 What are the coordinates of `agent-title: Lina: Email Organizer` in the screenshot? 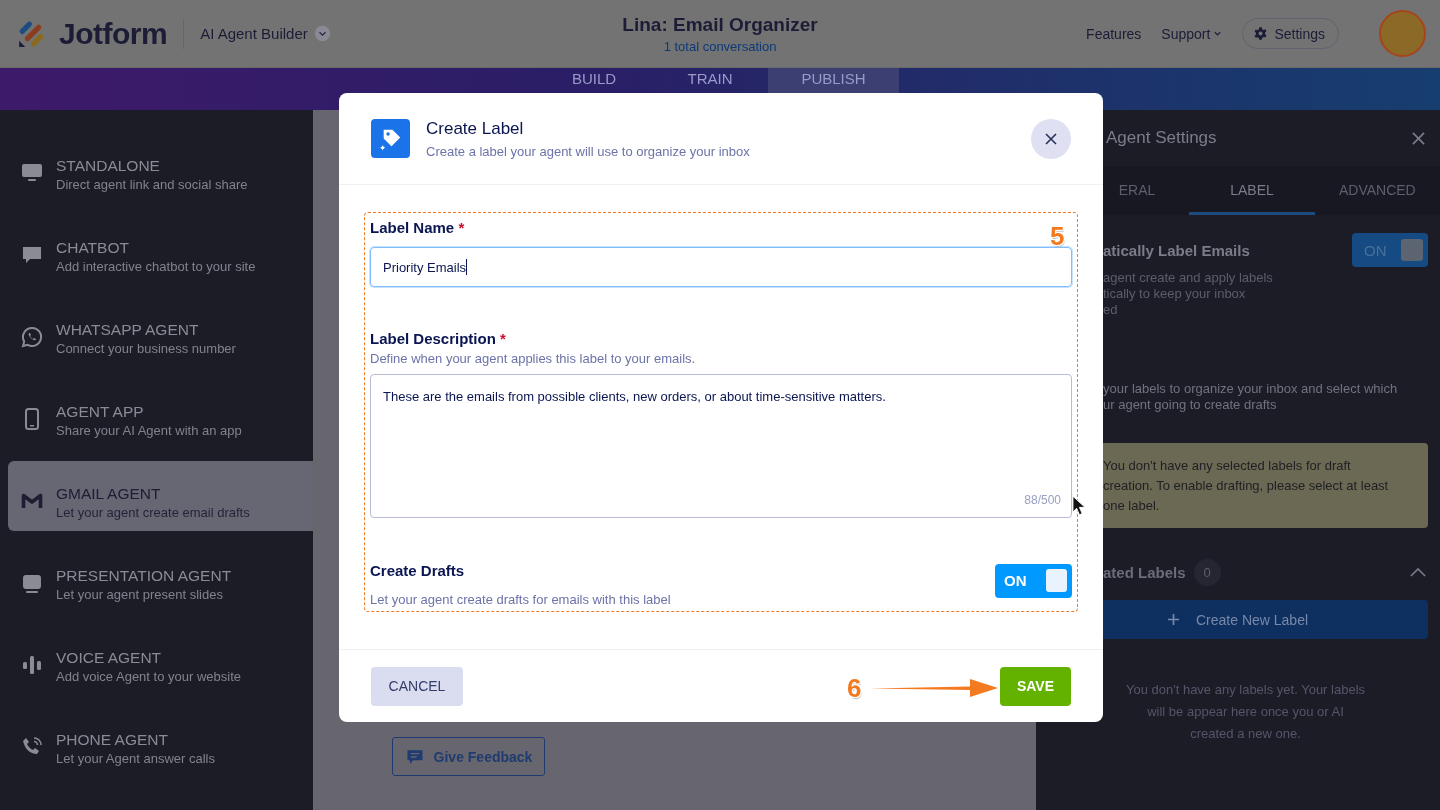 It's located at (720, 24).